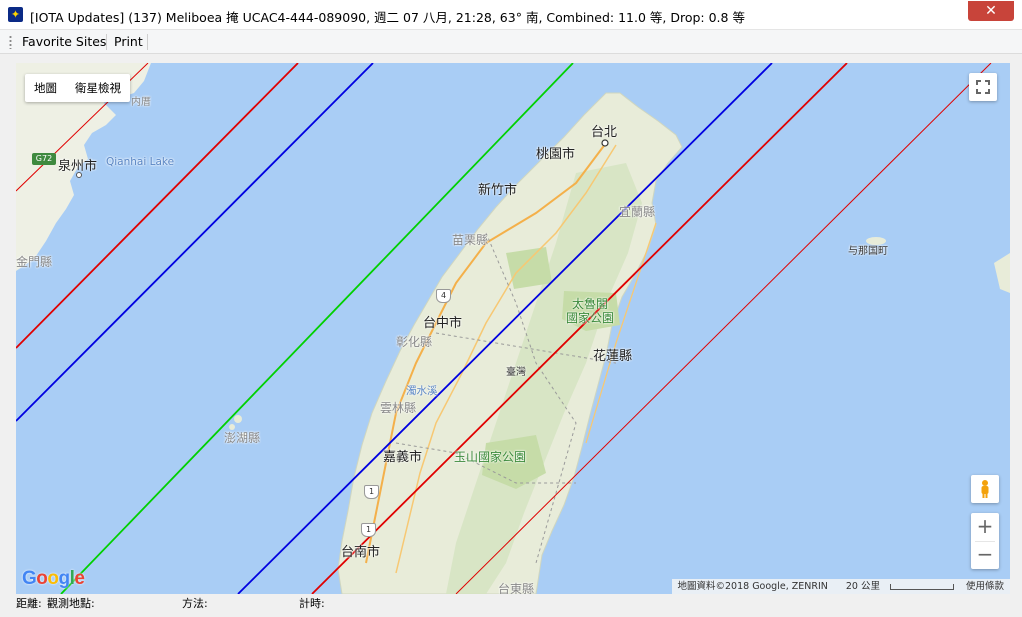  What do you see at coordinates (604, 132) in the screenshot?
I see `label-taipei: 台北` at bounding box center [604, 132].